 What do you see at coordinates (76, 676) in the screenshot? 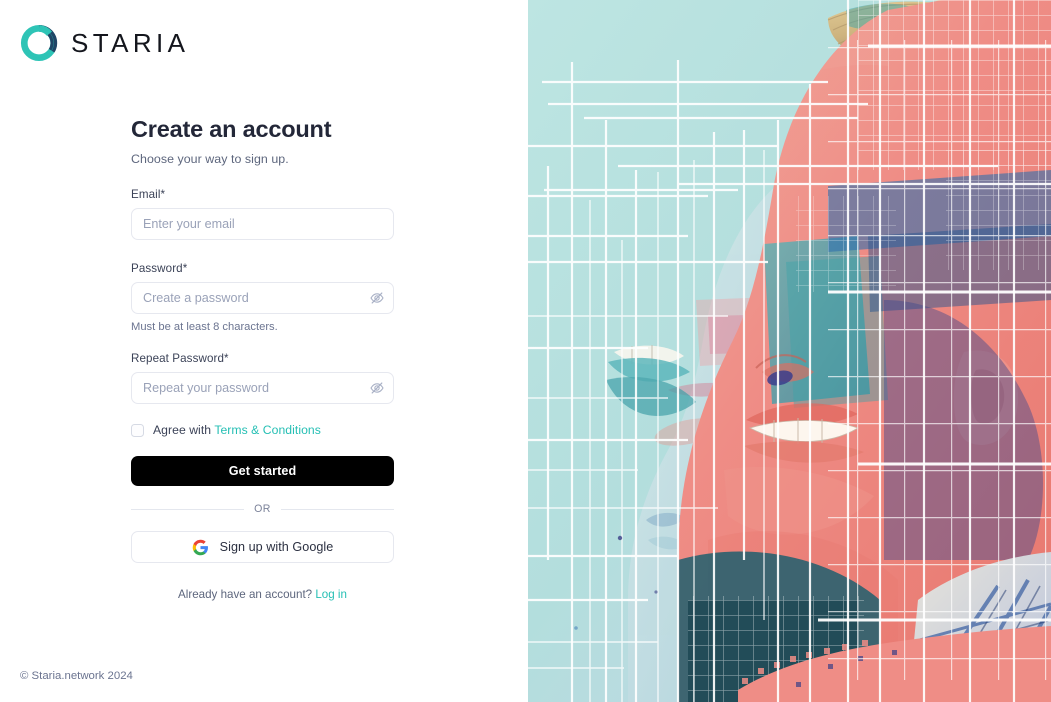
I see `footer-copyright: © Staria.network 2024` at bounding box center [76, 676].